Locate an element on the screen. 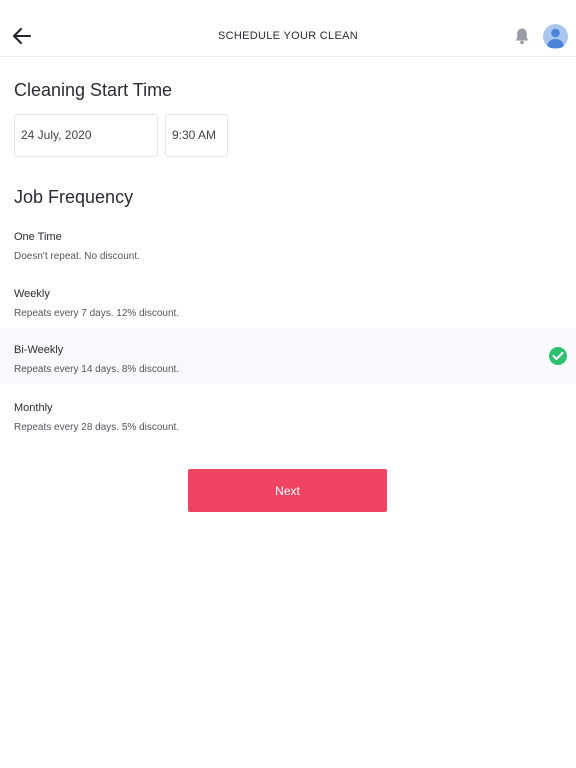 This screenshot has height=768, width=576. bell-icon is located at coordinates (522, 36).